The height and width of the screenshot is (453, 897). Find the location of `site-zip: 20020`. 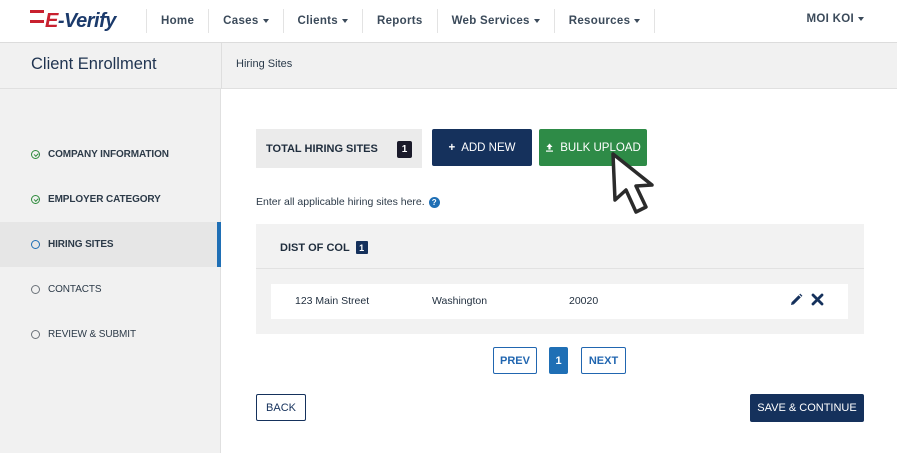

site-zip: 20020 is located at coordinates (584, 301).